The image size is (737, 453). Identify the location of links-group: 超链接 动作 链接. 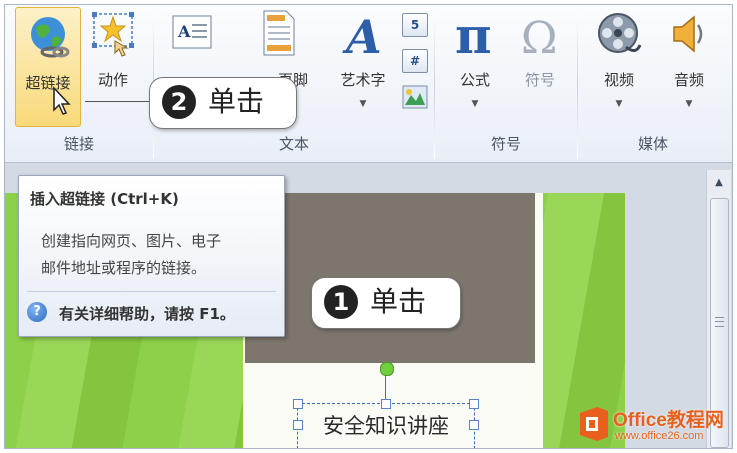
(79, 83).